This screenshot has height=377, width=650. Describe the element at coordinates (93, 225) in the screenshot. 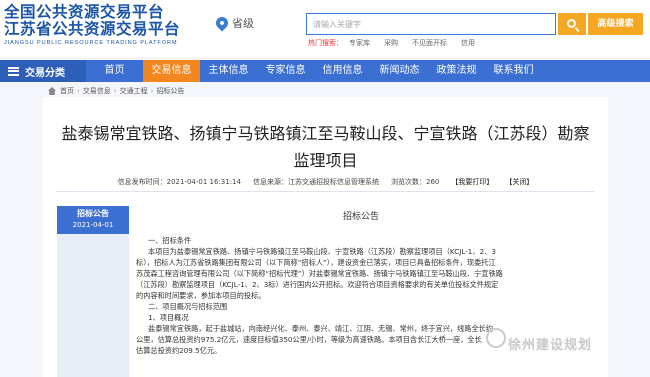

I see `badge-date: 2021-04-01` at that location.